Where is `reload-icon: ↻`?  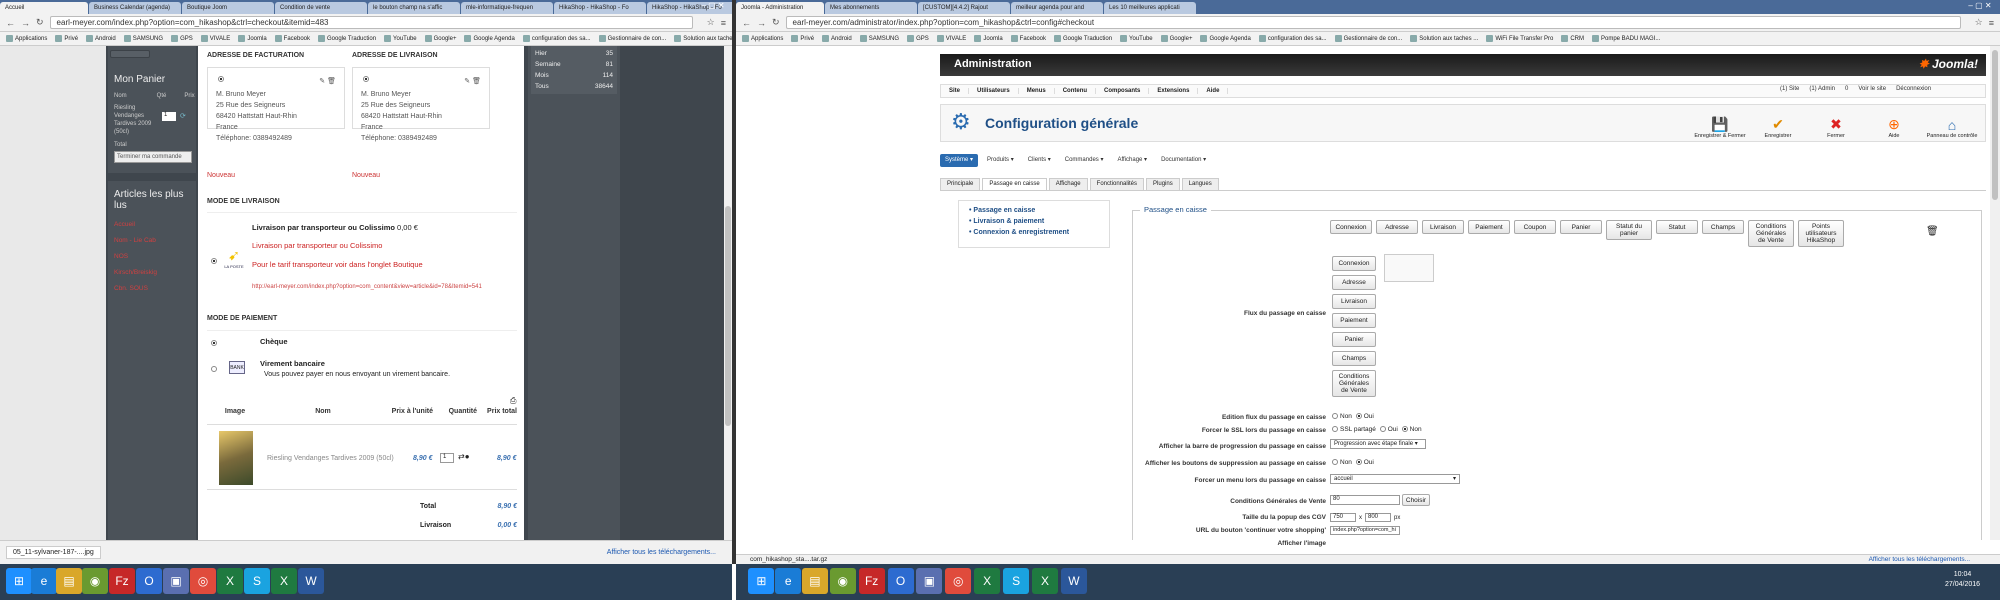
reload-icon: ↻ is located at coordinates (776, 22).